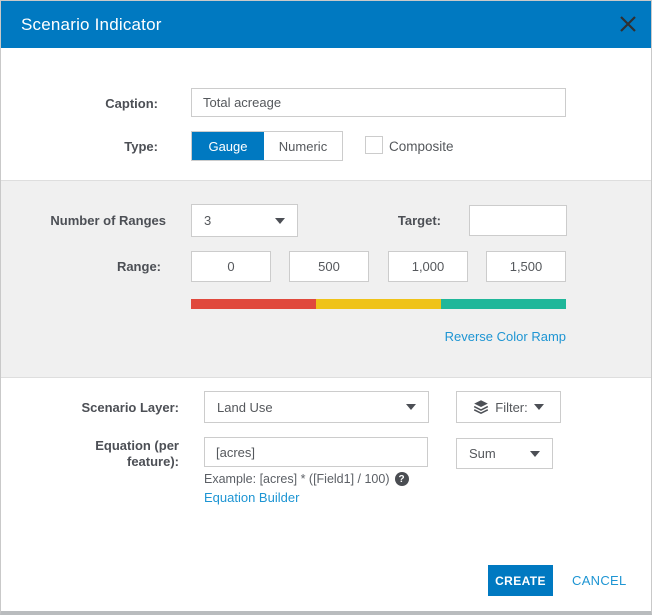 The width and height of the screenshot is (652, 615). I want to click on range-input-3: 1,000, so click(428, 266).